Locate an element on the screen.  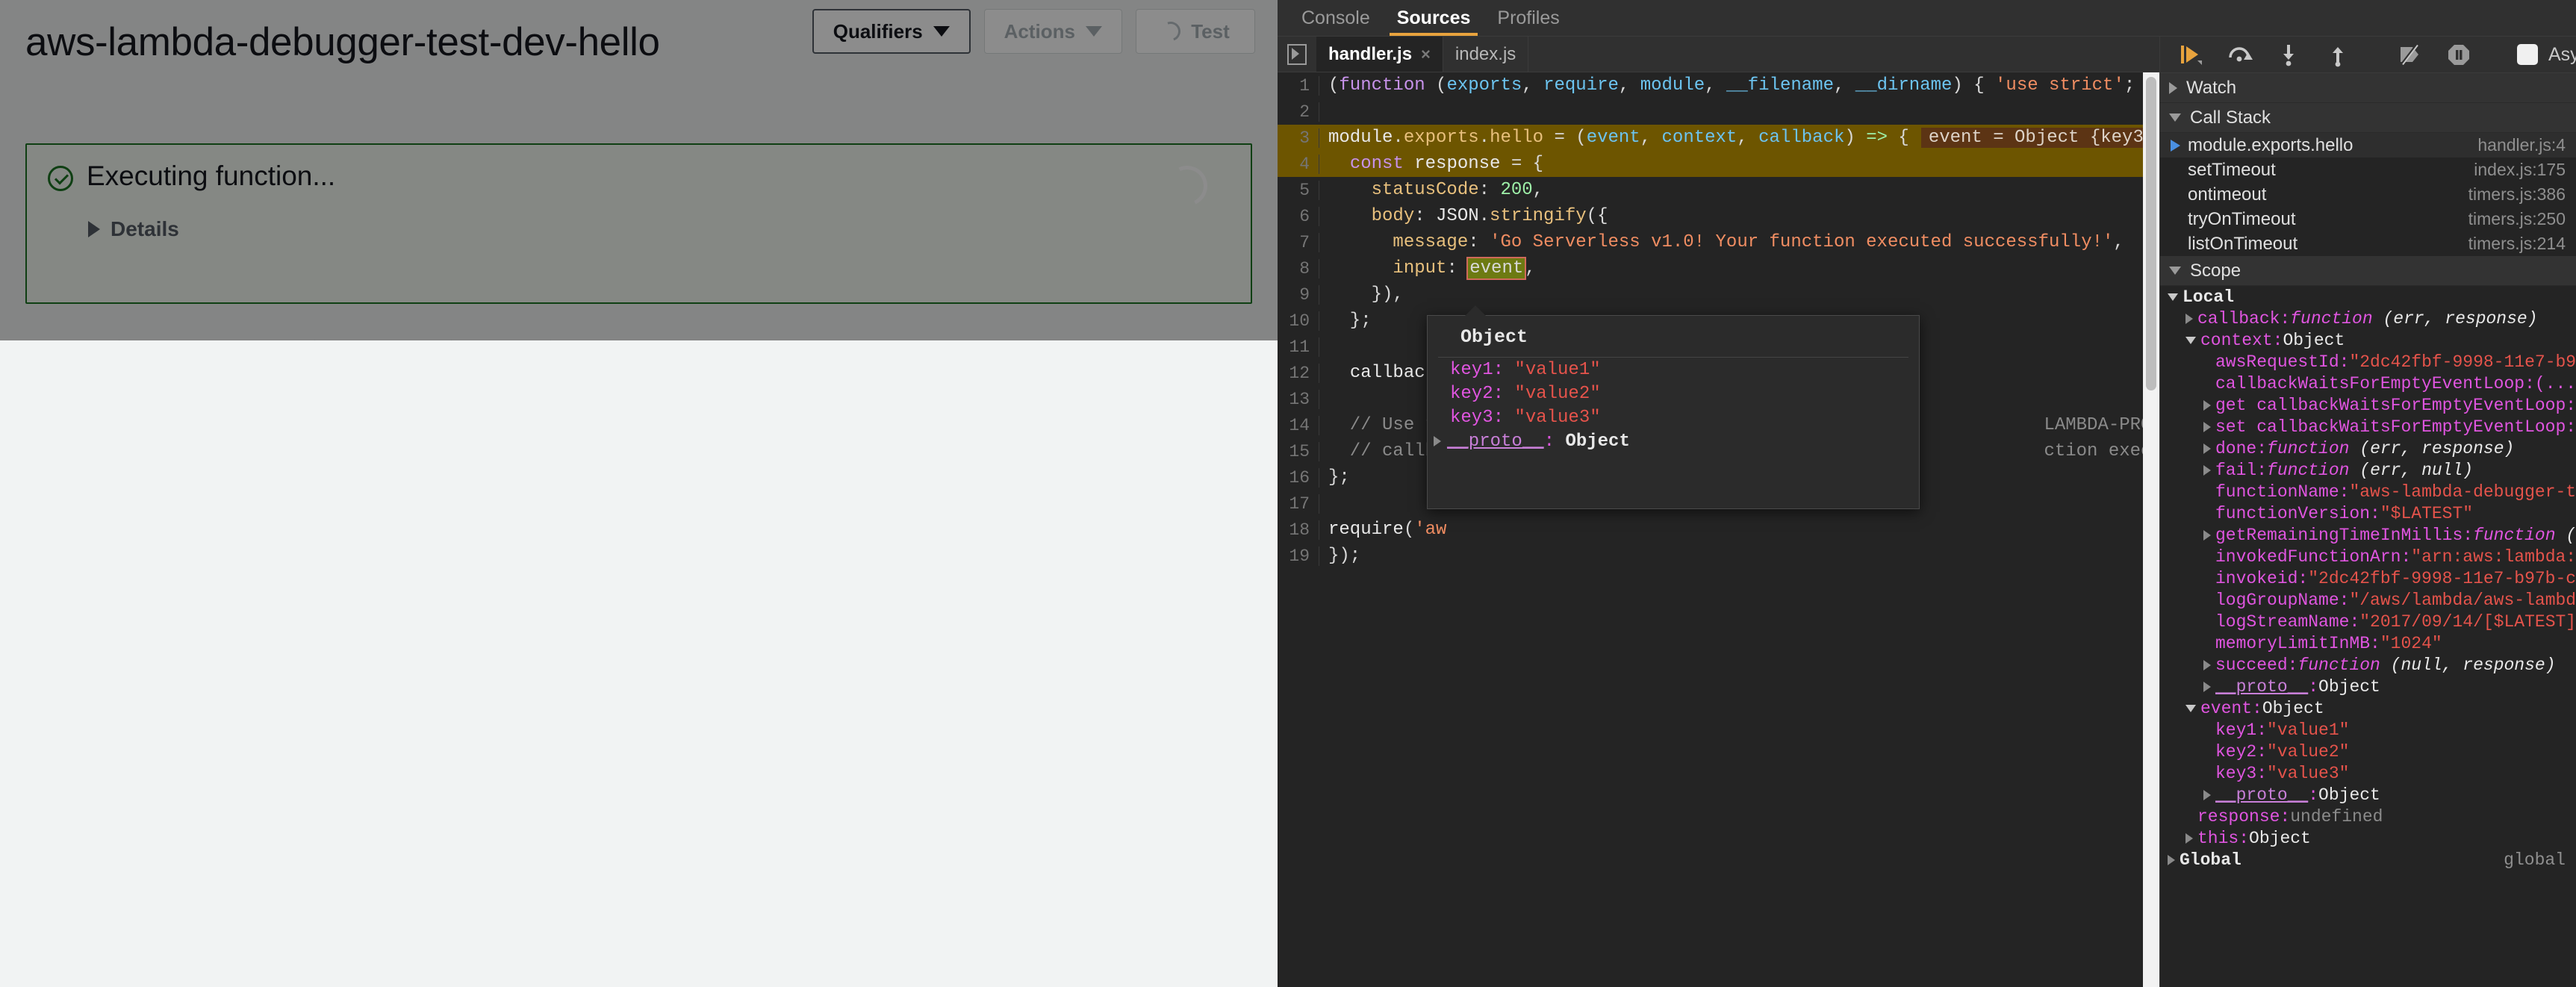
step-into-icon is located at coordinates (2288, 54).